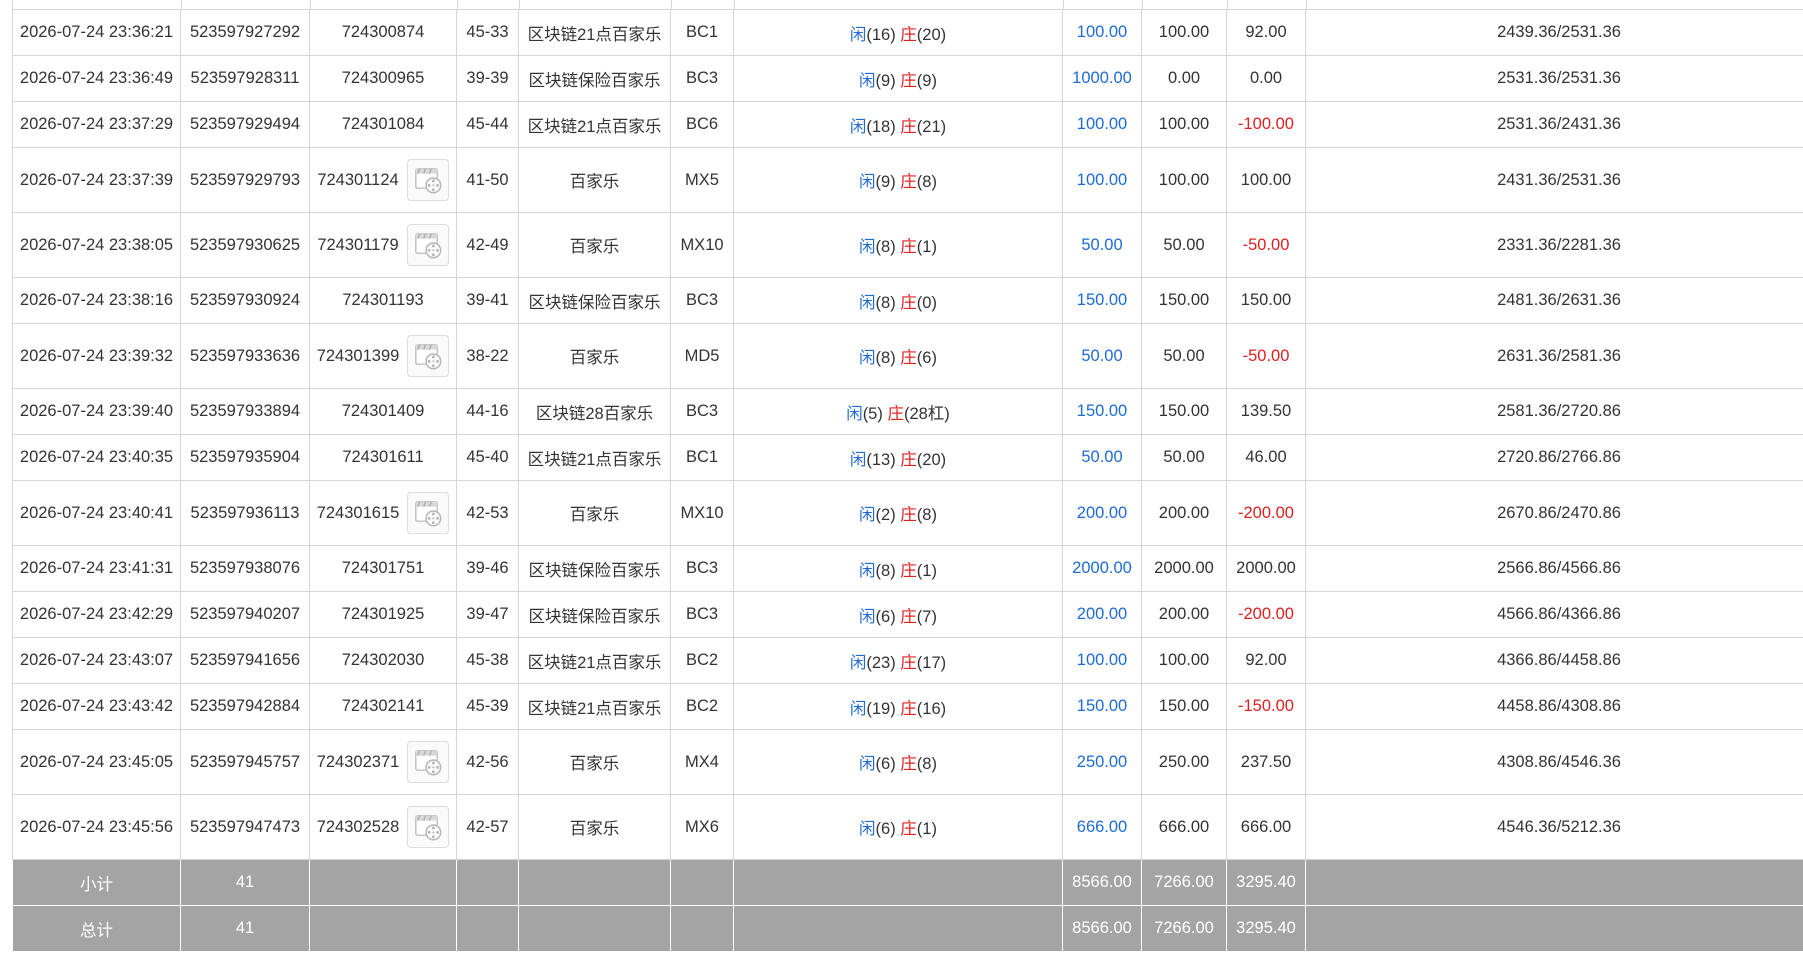 Image resolution: width=1803 pixels, height=976 pixels. I want to click on bet-amount: 200.00, so click(1102, 513).